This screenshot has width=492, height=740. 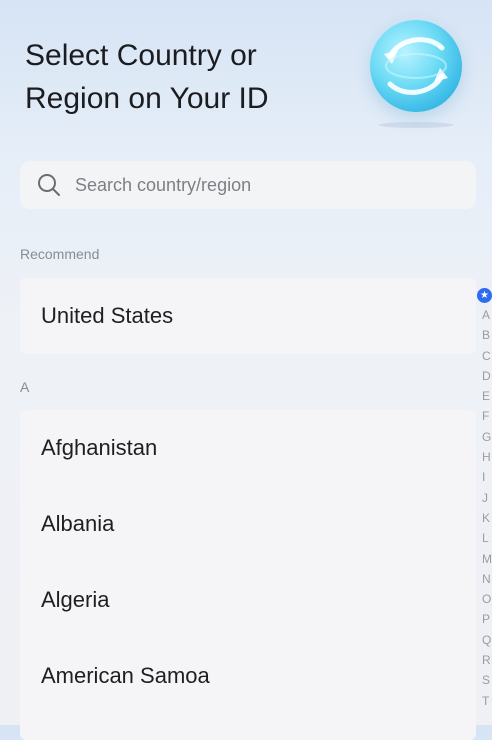 What do you see at coordinates (484, 315) in the screenshot?
I see `index-letter-a: A` at bounding box center [484, 315].